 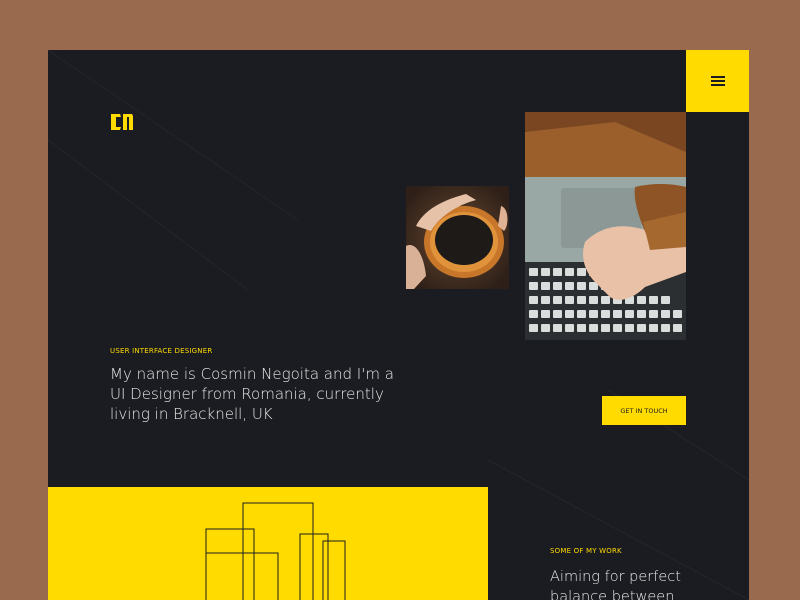 What do you see at coordinates (644, 410) in the screenshot?
I see `get-in-touch-button: GET IN TOUCH` at bounding box center [644, 410].